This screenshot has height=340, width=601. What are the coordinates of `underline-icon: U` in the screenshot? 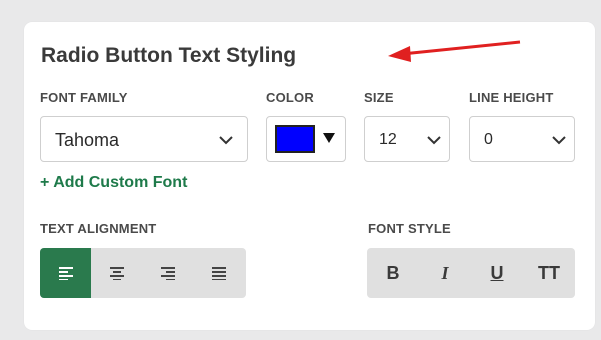 It's located at (497, 272).